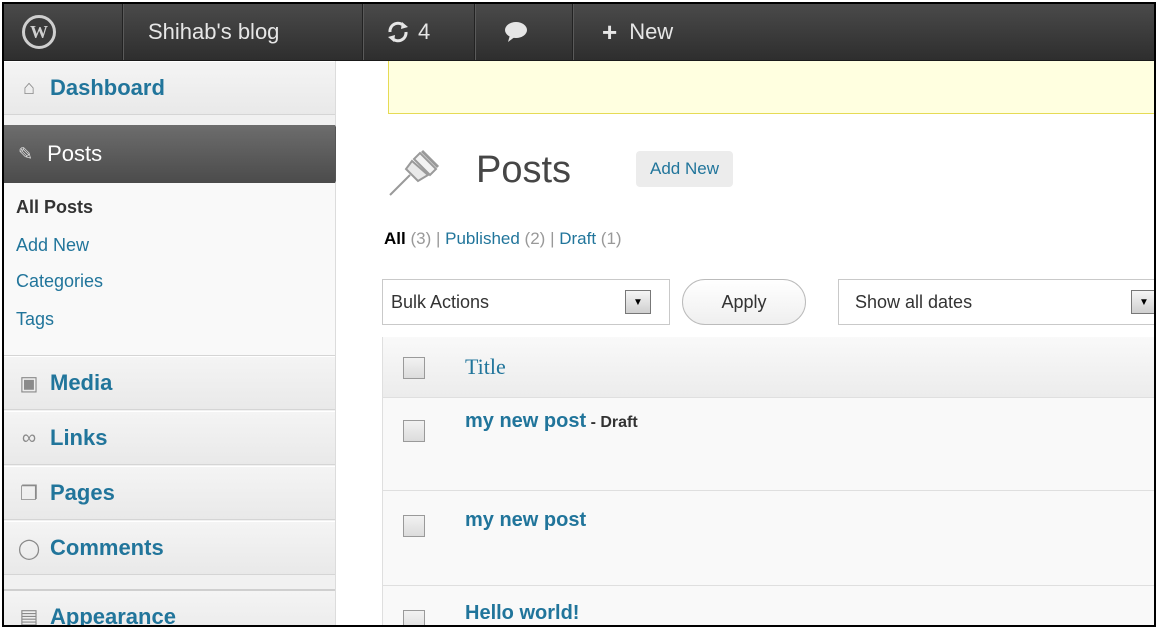 The image size is (1158, 629). Describe the element at coordinates (29, 616) in the screenshot. I see `appearance-icon: ▤` at that location.